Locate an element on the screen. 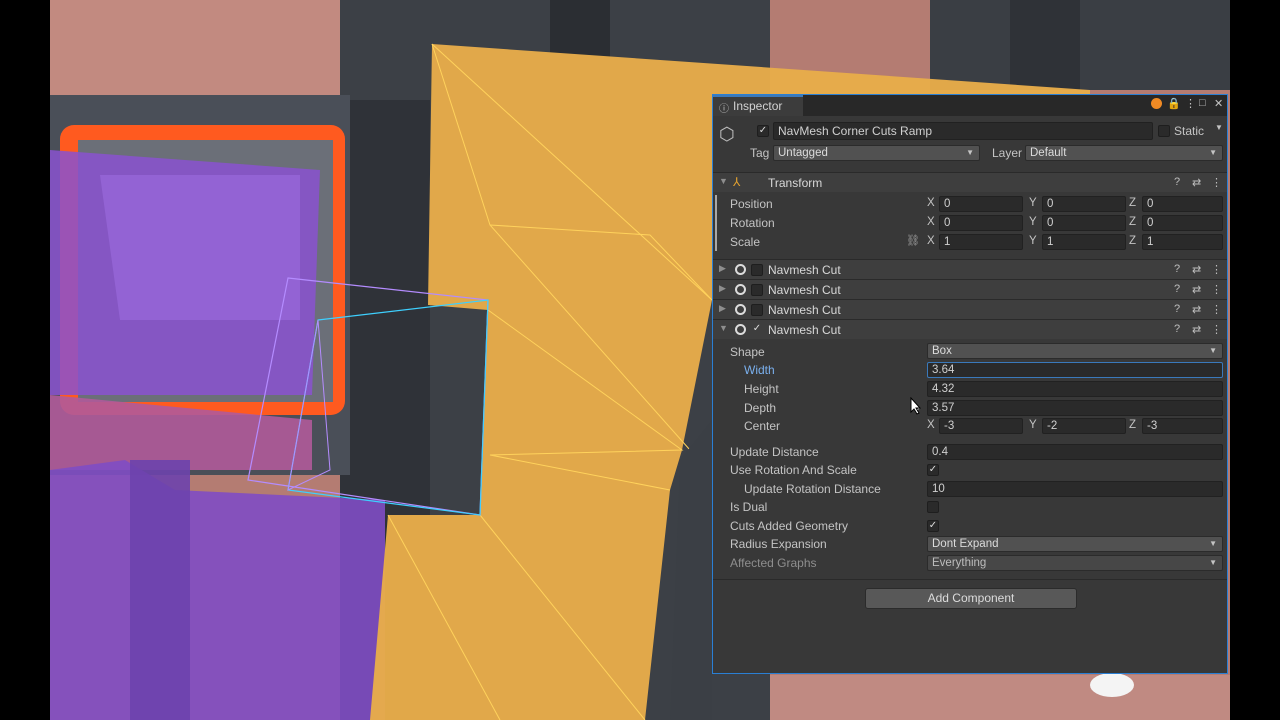 This screenshot has height=720, width=1280. scale-z-field: 1 is located at coordinates (1182, 242).